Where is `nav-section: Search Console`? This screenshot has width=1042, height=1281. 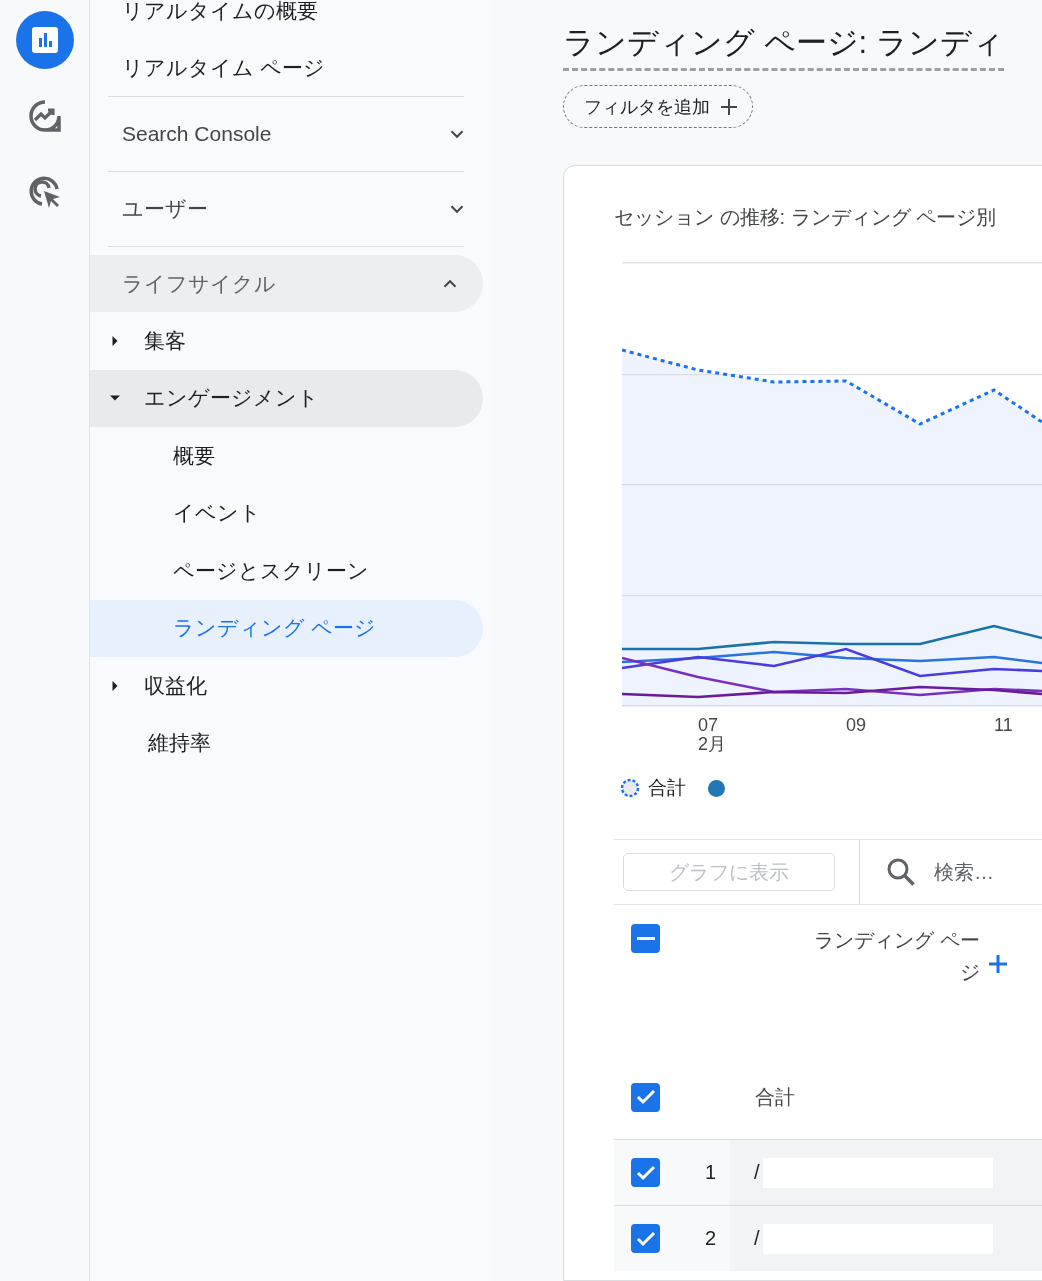 nav-section: Search Console is located at coordinates (290, 134).